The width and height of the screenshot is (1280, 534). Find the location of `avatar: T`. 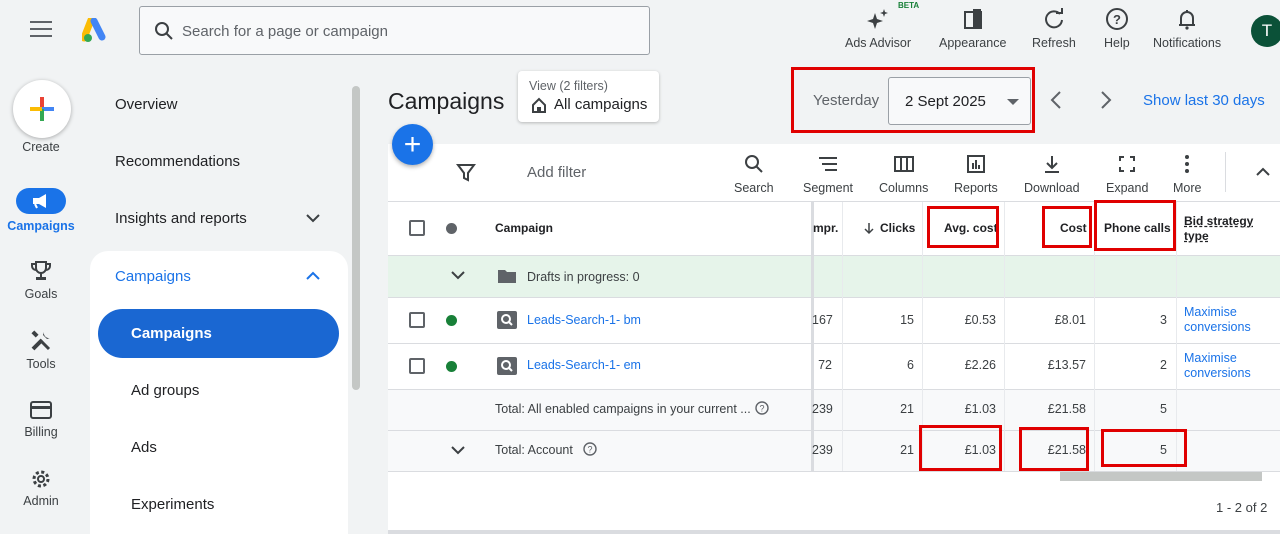

avatar: T is located at coordinates (1265, 31).